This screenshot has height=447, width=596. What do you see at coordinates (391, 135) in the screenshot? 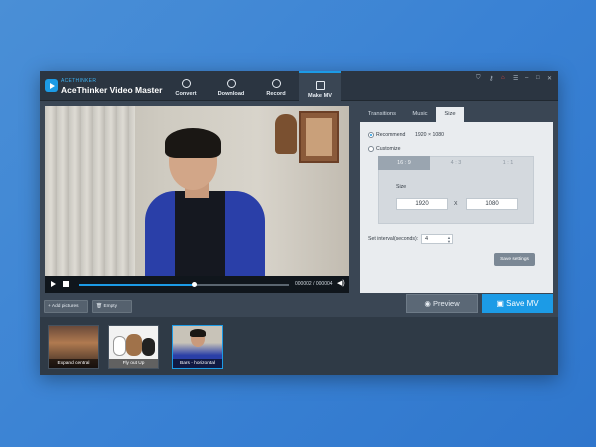
I see `recommend-label: Recommend` at bounding box center [391, 135].